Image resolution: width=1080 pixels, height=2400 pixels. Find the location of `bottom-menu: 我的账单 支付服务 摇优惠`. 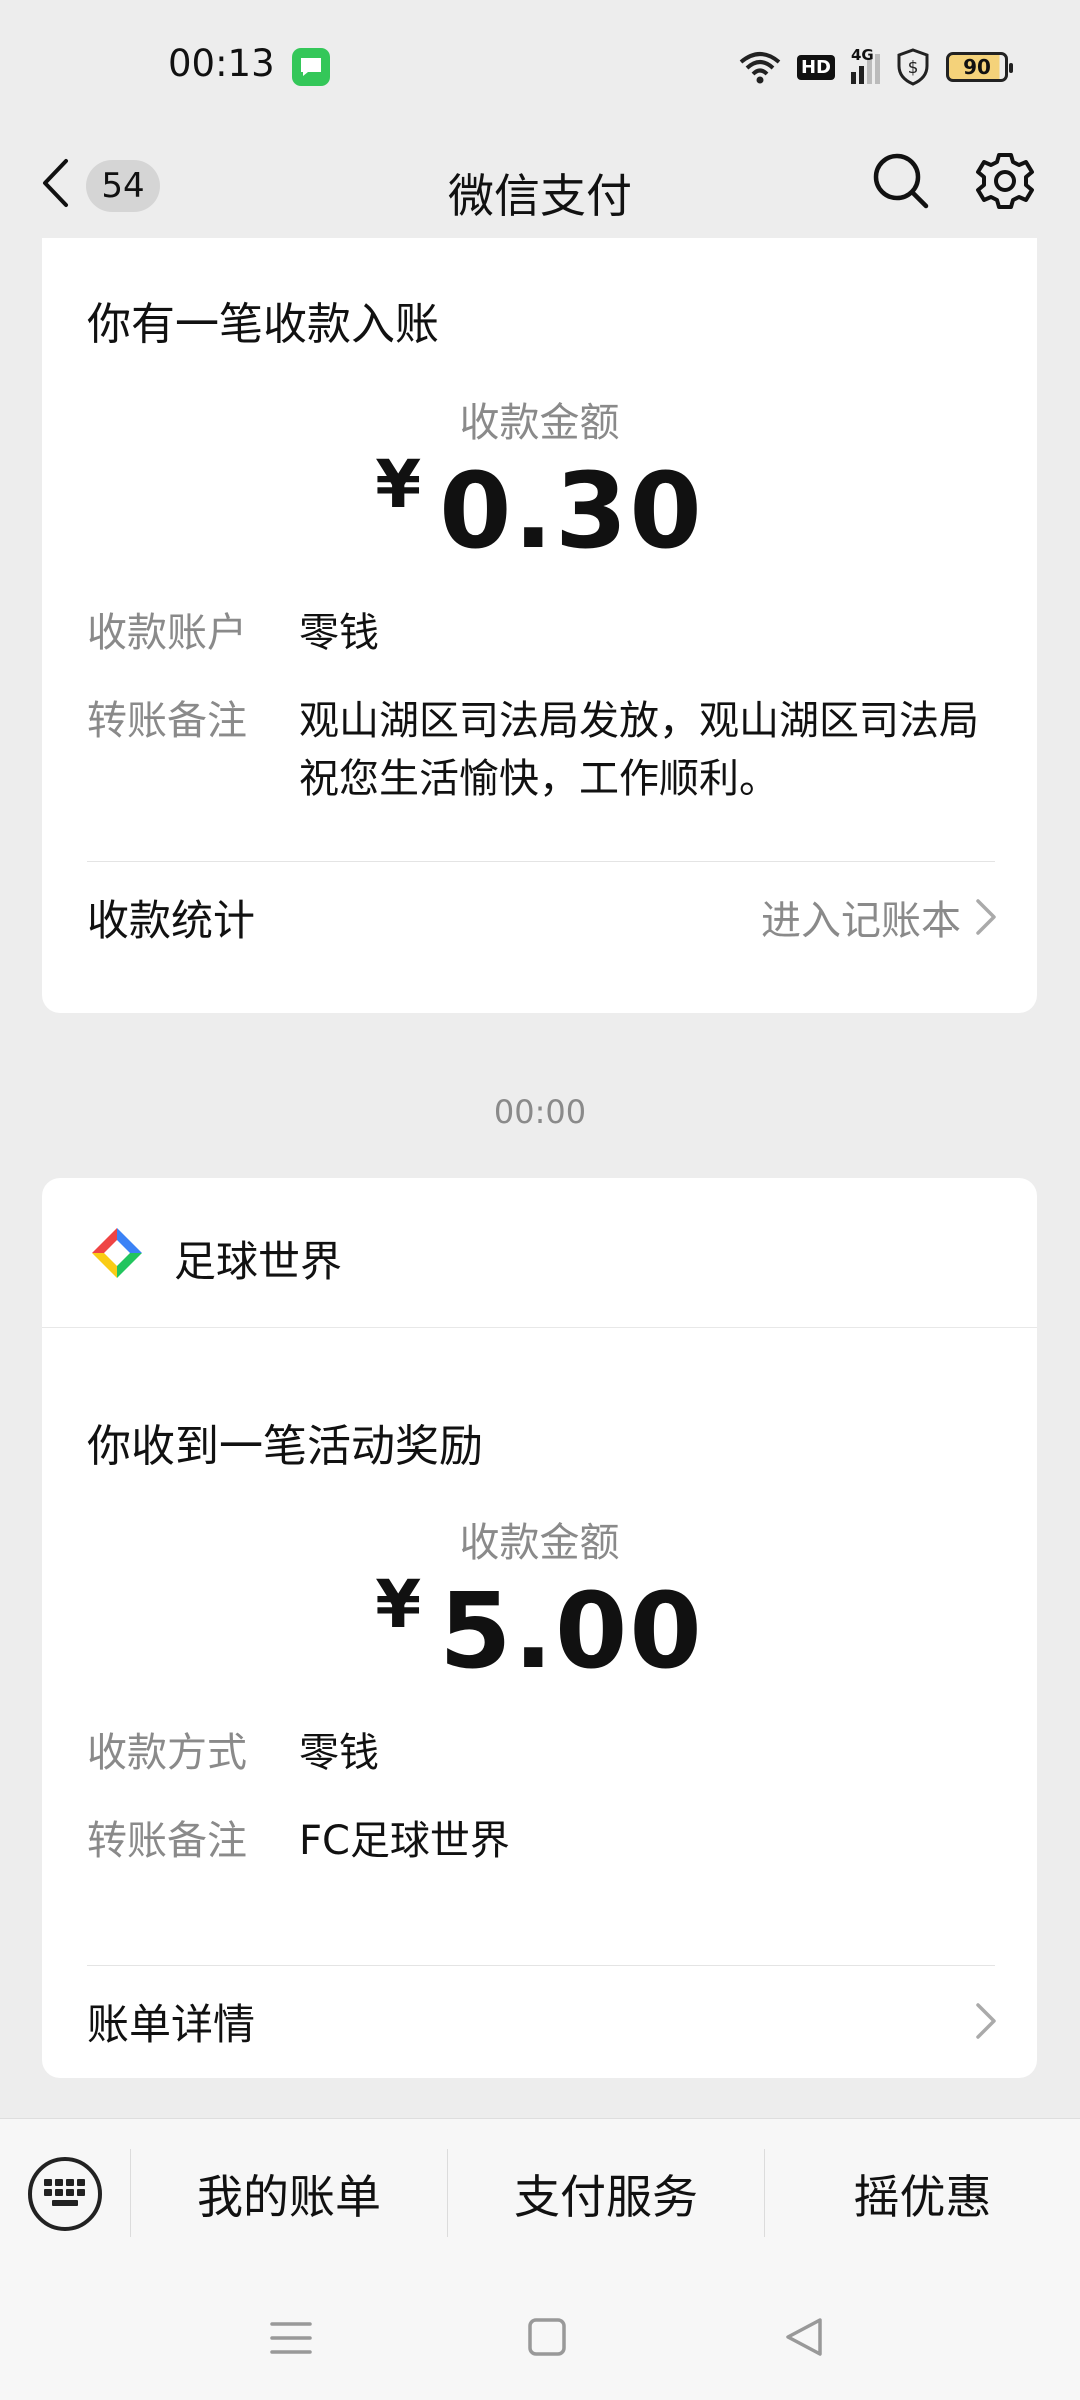

bottom-menu: 我的账单 支付服务 摇优惠 is located at coordinates (540, 2193).